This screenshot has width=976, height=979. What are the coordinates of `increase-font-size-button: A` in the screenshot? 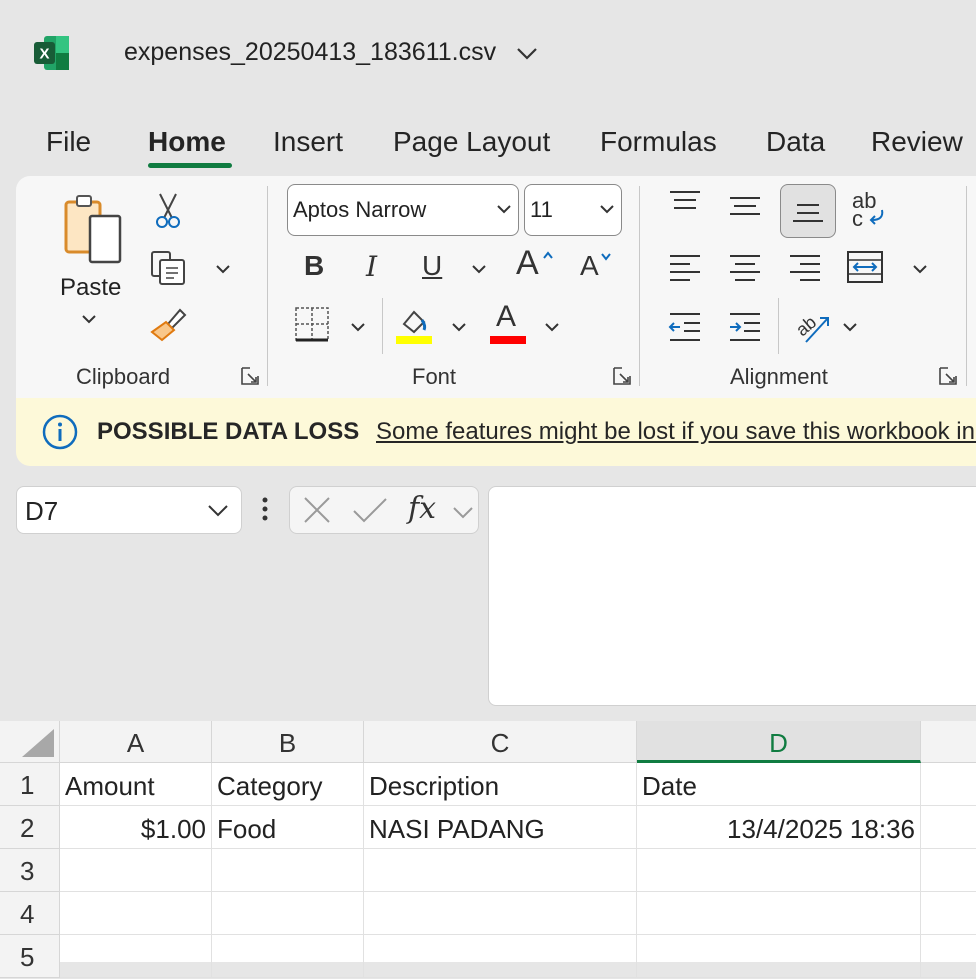 It's located at (536, 264).